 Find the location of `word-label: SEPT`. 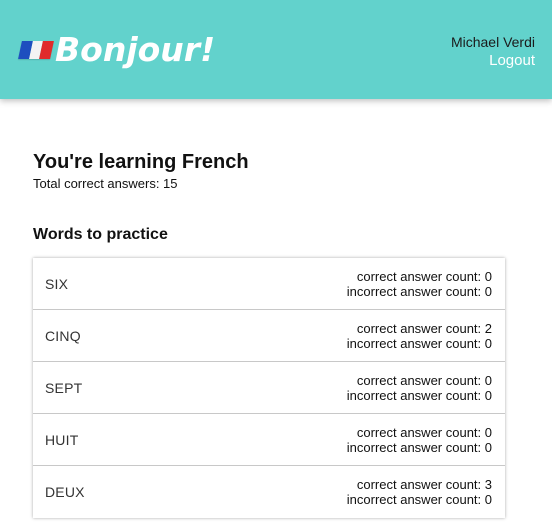

word-label: SEPT is located at coordinates (64, 387).